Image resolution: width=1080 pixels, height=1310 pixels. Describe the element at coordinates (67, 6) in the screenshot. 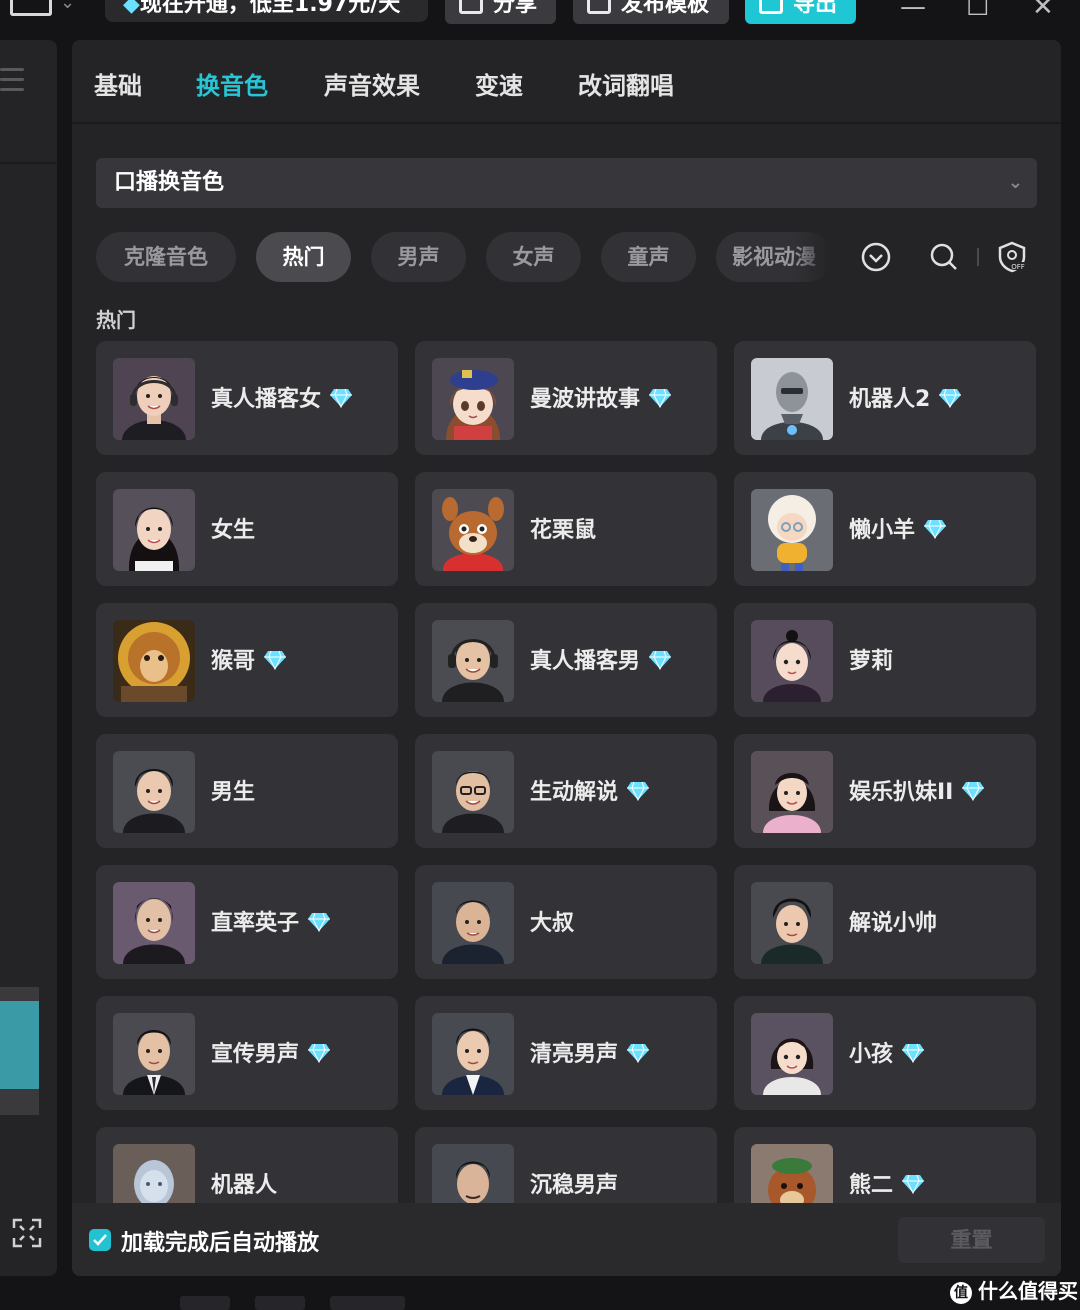

I see `chevron-down-icon: ⌄` at that location.